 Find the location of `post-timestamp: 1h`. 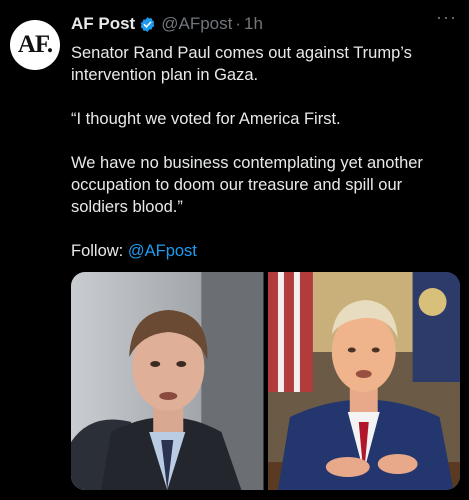

post-timestamp: 1h is located at coordinates (253, 24).